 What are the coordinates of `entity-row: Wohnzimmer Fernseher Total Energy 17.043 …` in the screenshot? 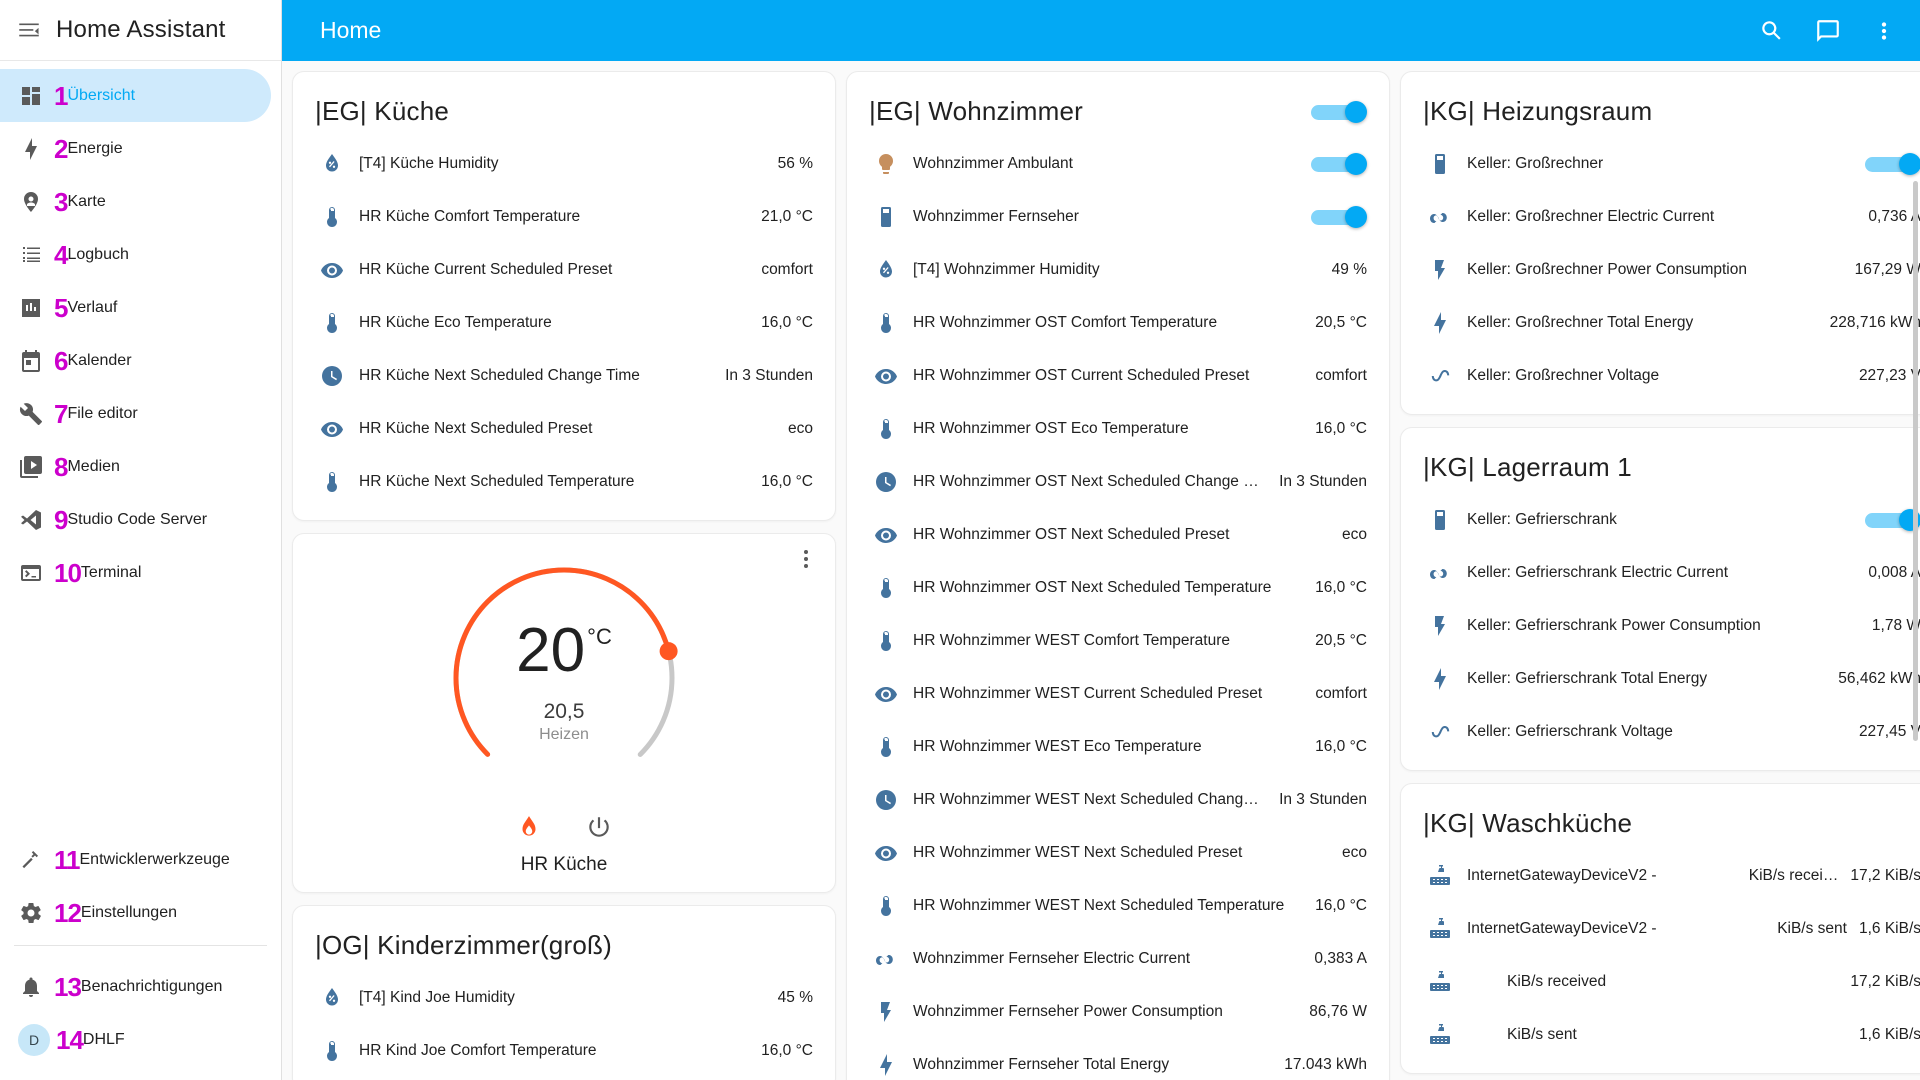 It's located at (1118, 1059).